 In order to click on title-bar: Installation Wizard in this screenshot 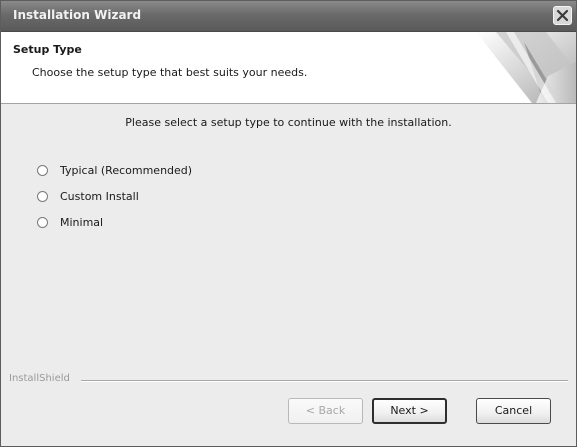, I will do `click(288, 16)`.